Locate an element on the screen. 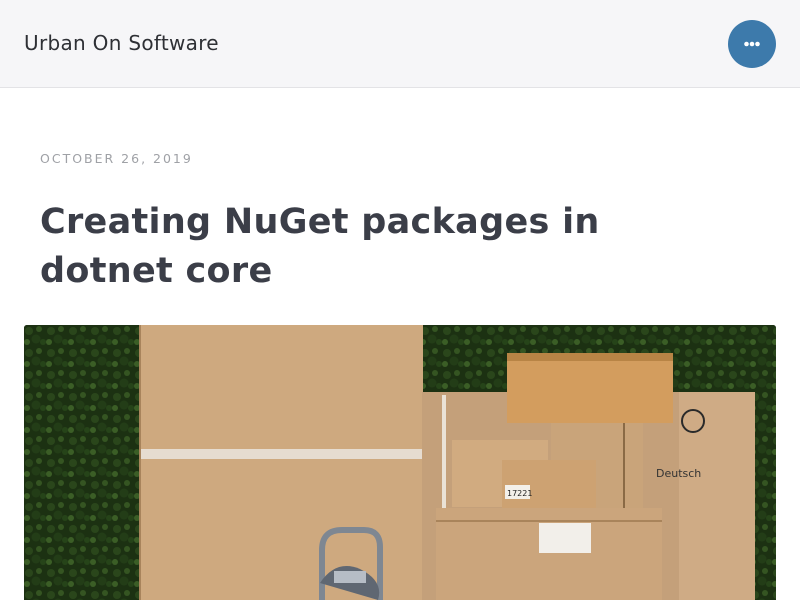 The height and width of the screenshot is (600, 800). box-label-right: Deutsch is located at coordinates (678, 473).